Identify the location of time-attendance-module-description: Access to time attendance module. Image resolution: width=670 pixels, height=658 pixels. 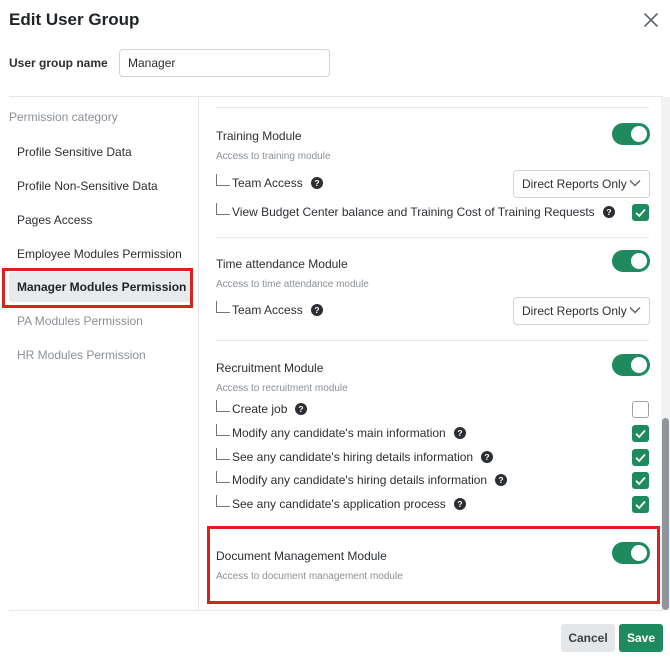
(292, 284).